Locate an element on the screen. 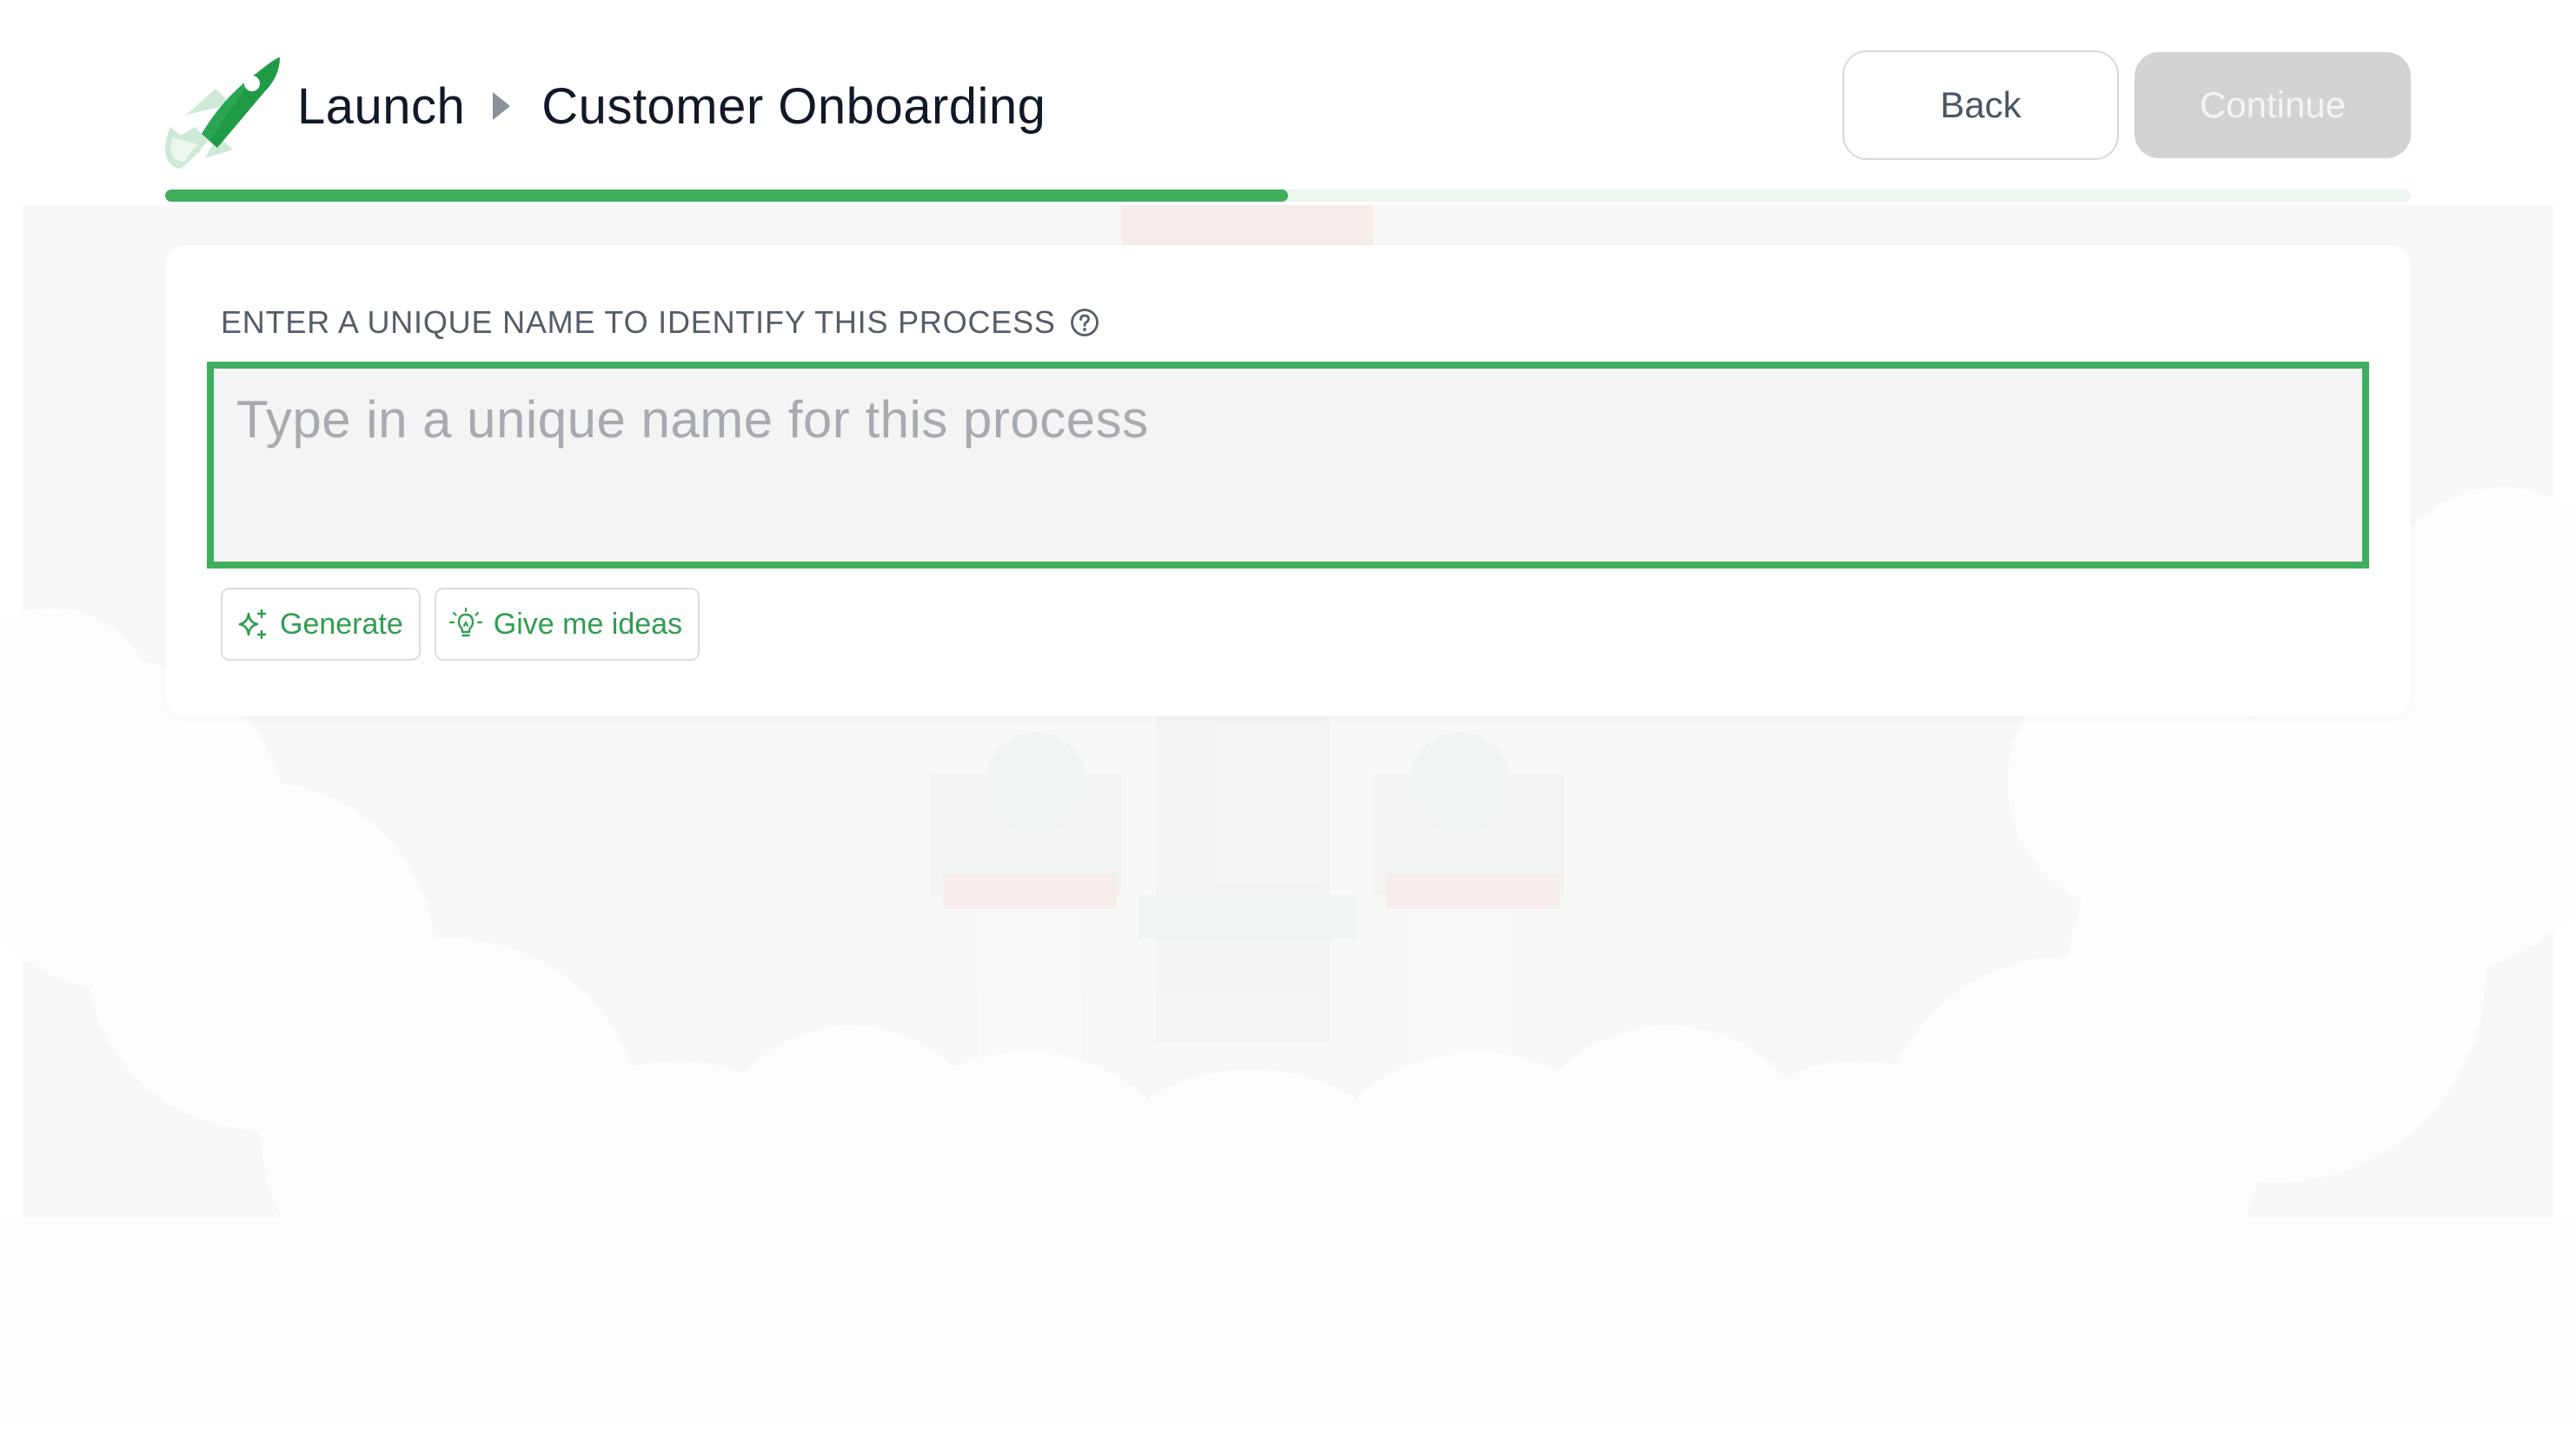 This screenshot has height=1450, width=2576. give-me-ideas-button: Give me ideas is located at coordinates (567, 624).